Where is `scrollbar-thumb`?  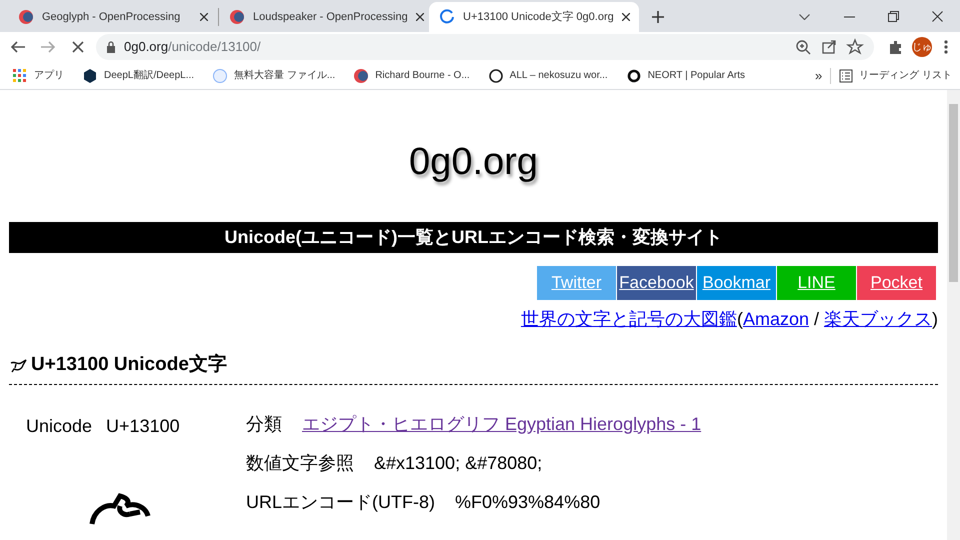 scrollbar-thumb is located at coordinates (953, 193).